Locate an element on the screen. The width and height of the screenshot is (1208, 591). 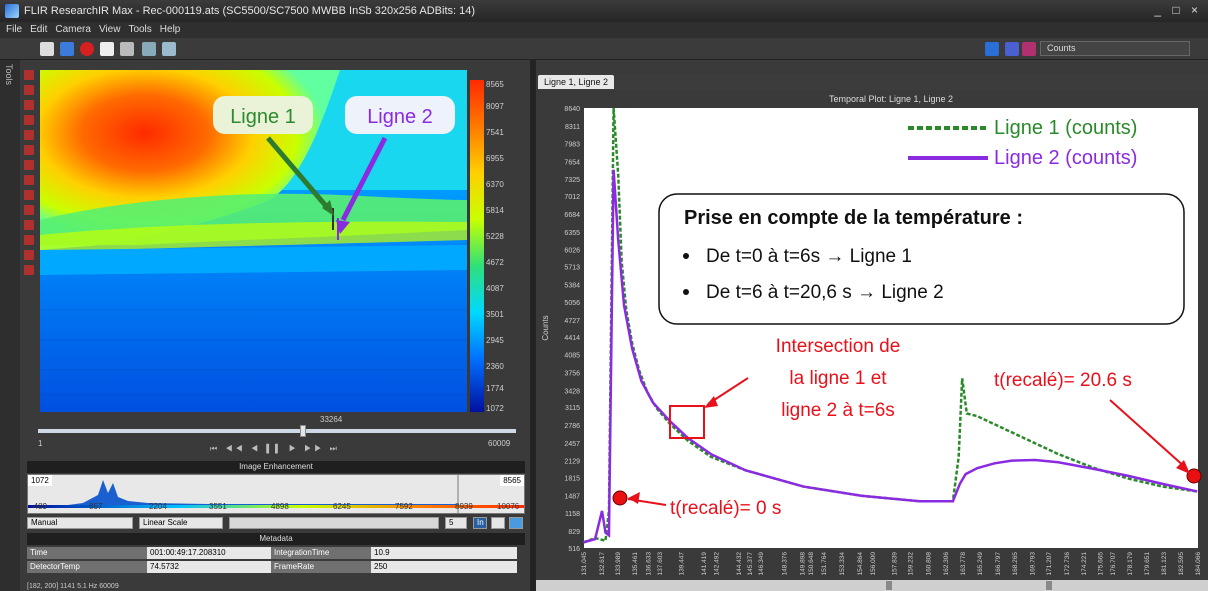
y-tick-label: 2457 is located at coordinates (572, 444).